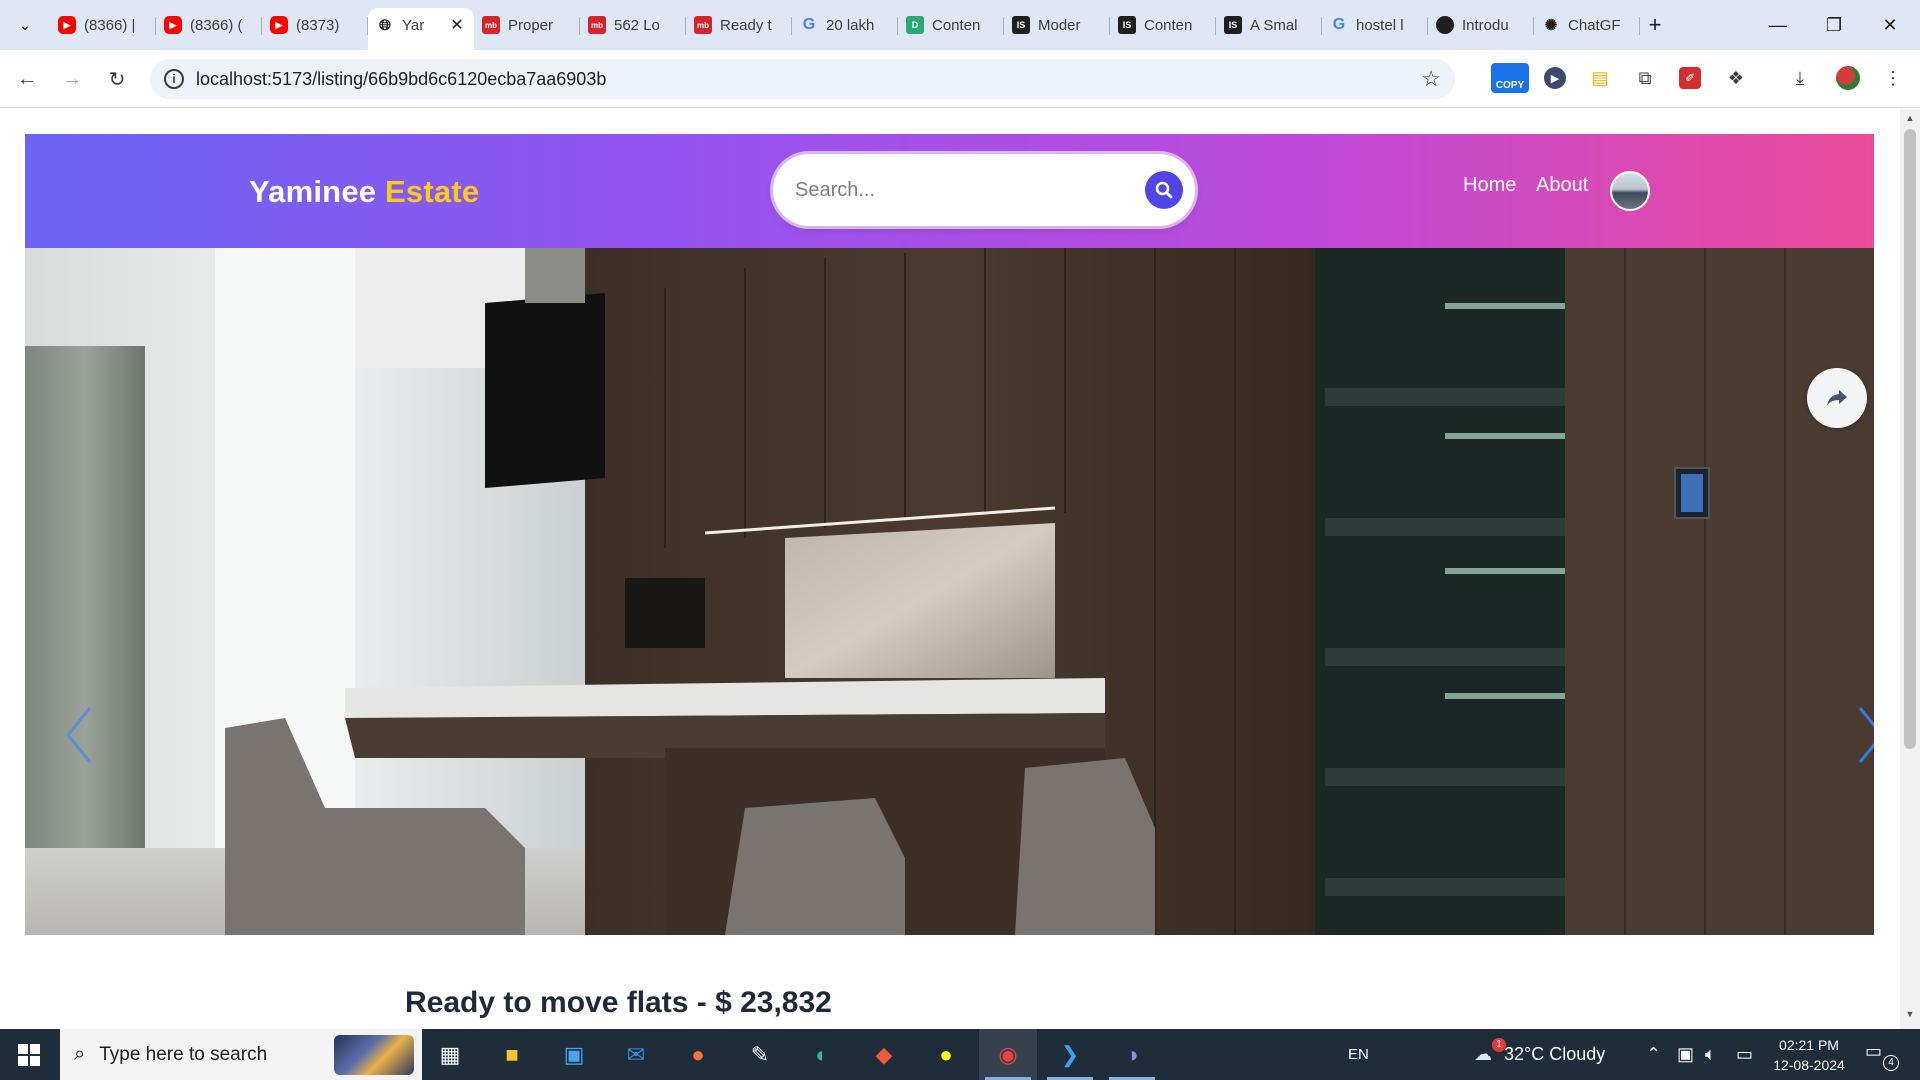 The image size is (1920, 1080). Describe the element at coordinates (491, 25) in the screenshot. I see `mb-icon: mb` at that location.